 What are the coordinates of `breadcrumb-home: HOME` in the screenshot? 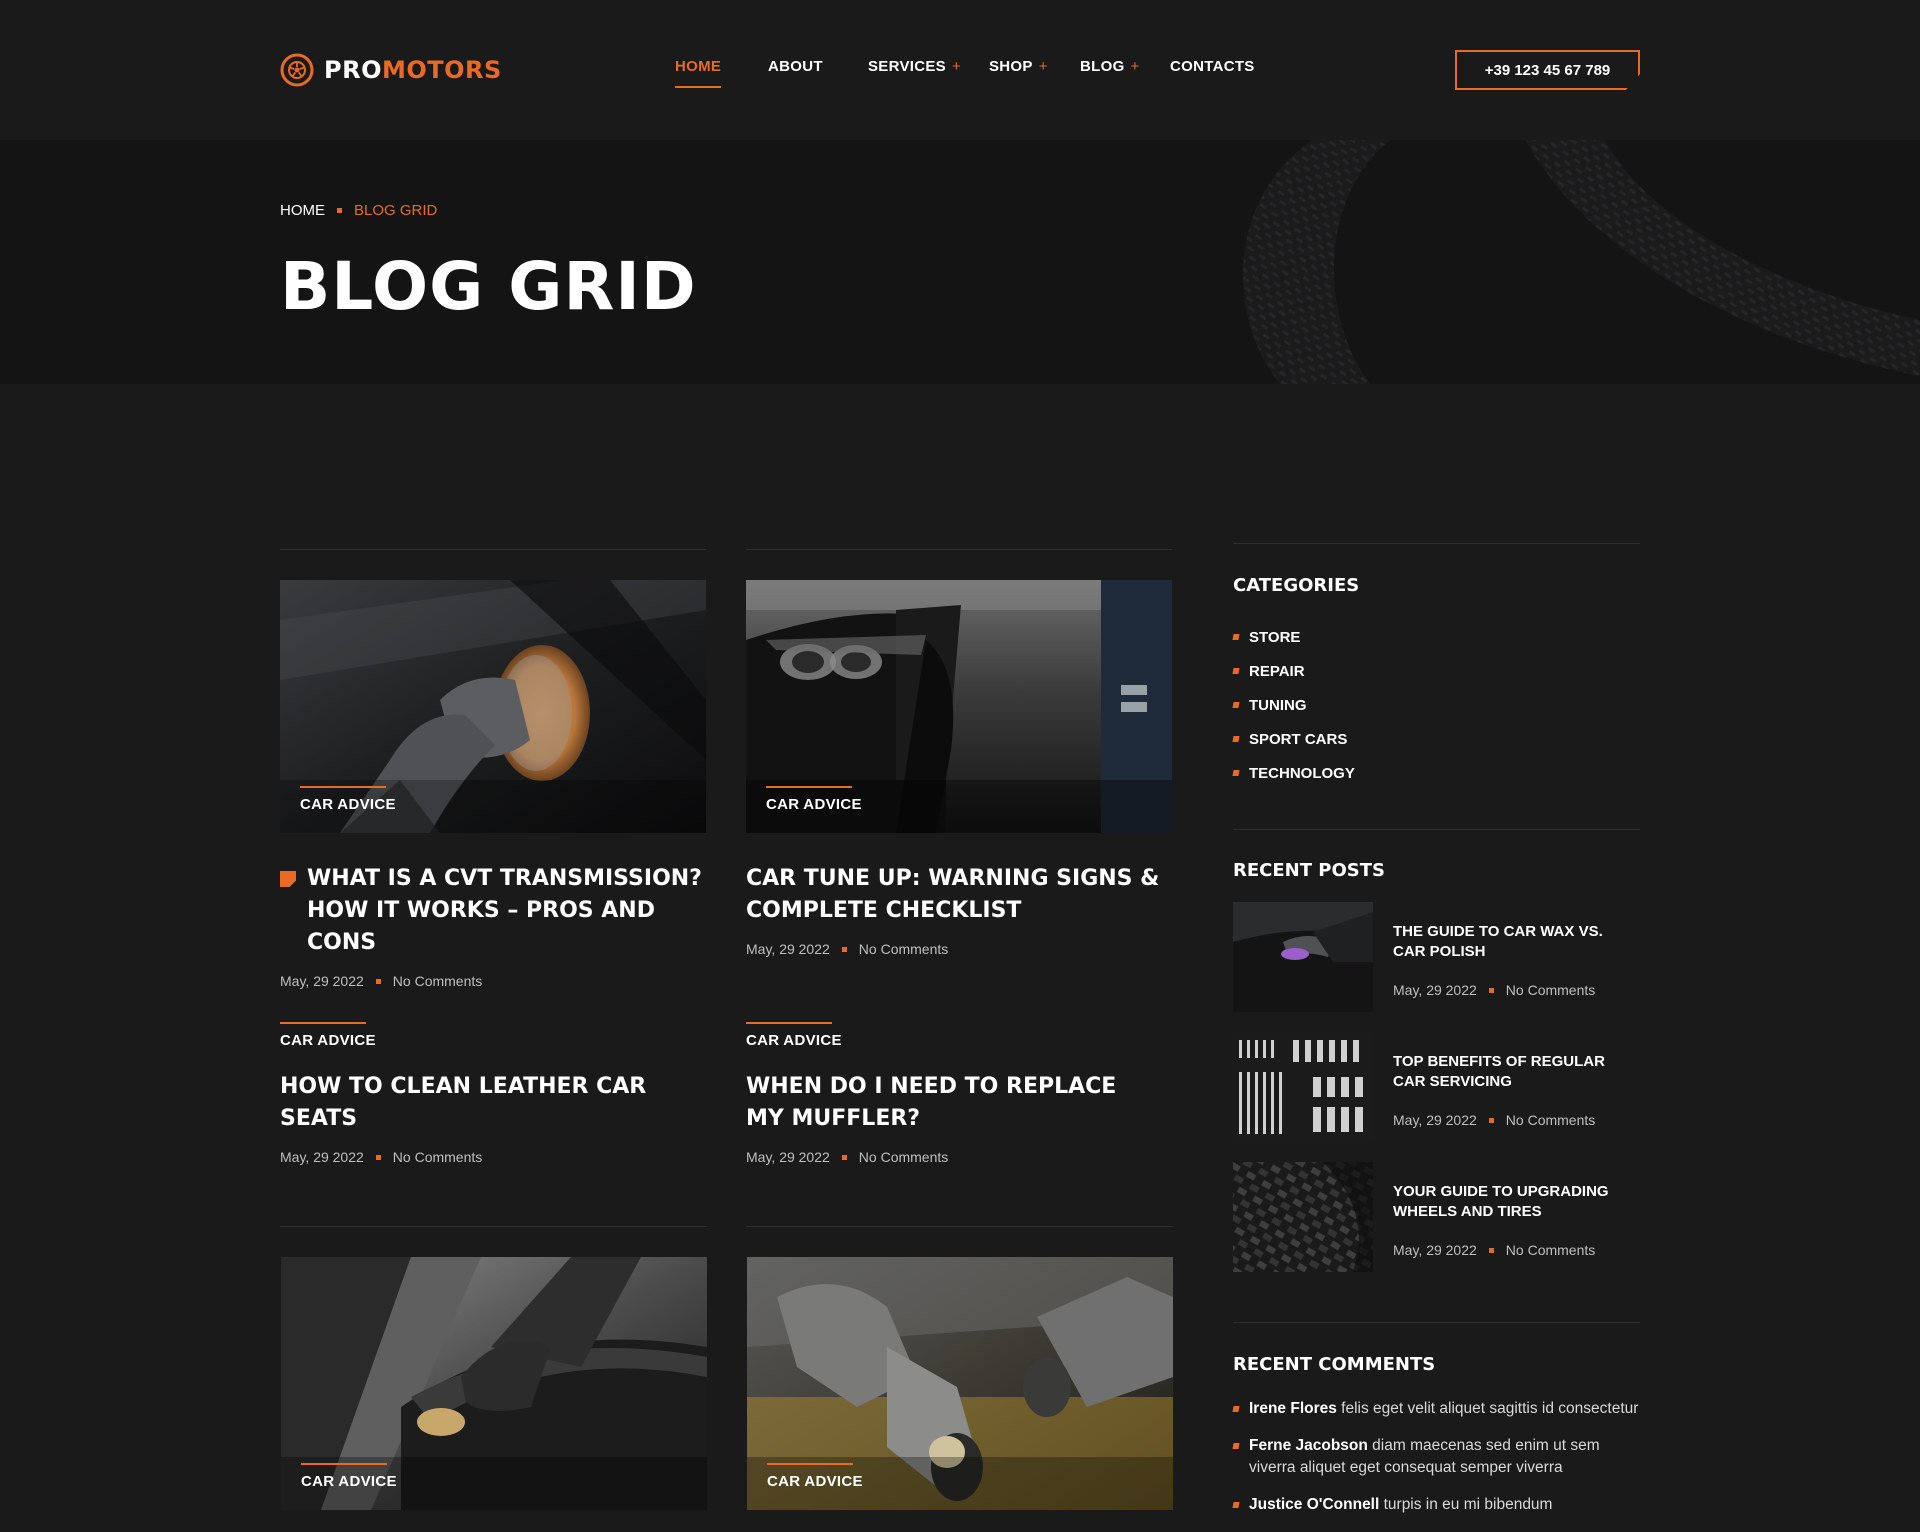 It's located at (302, 210).